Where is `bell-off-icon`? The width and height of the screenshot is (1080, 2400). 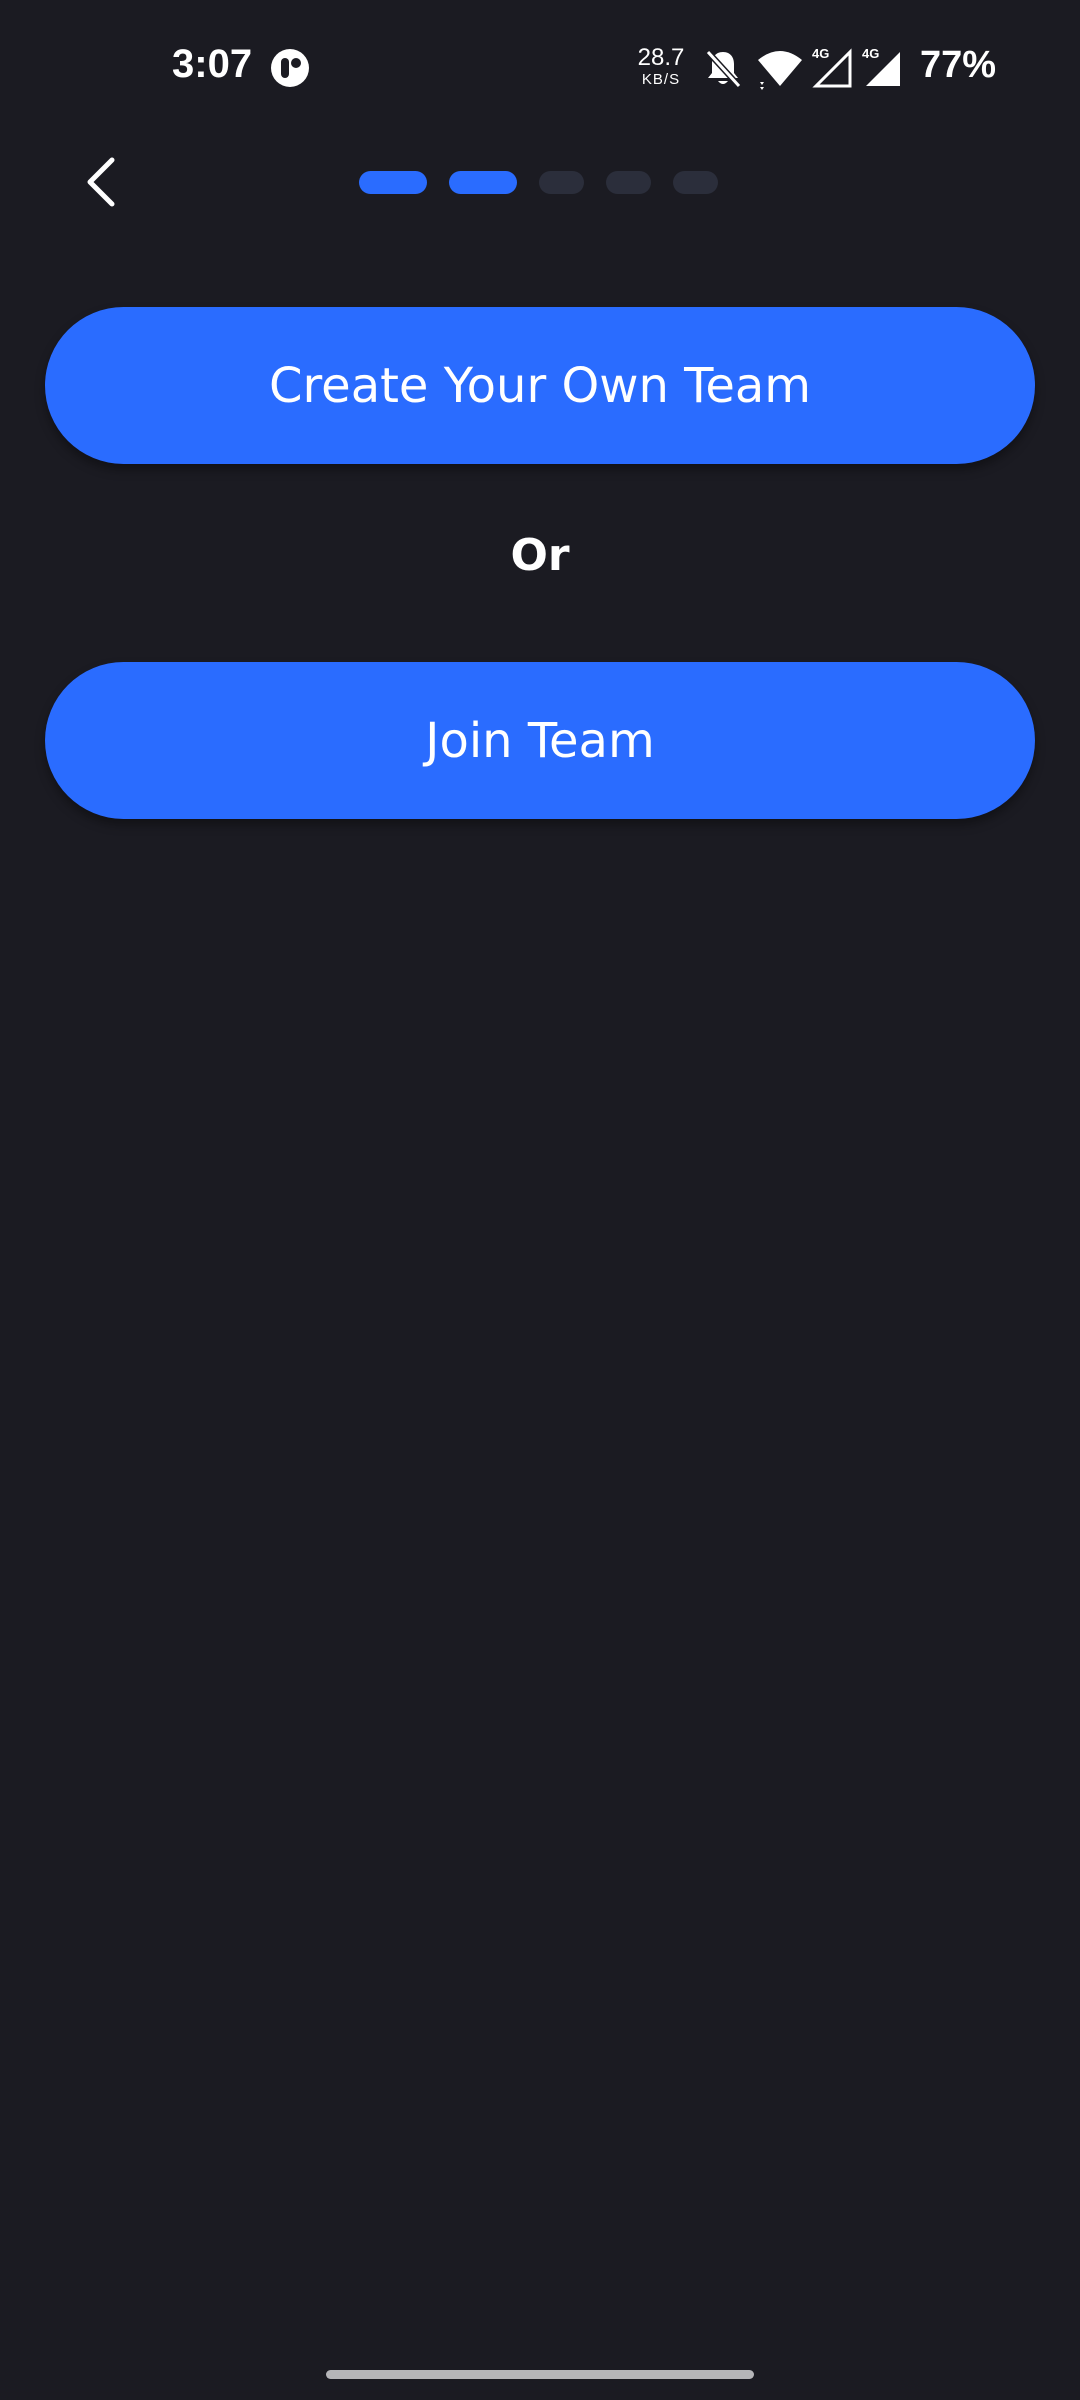
bell-off-icon is located at coordinates (723, 69).